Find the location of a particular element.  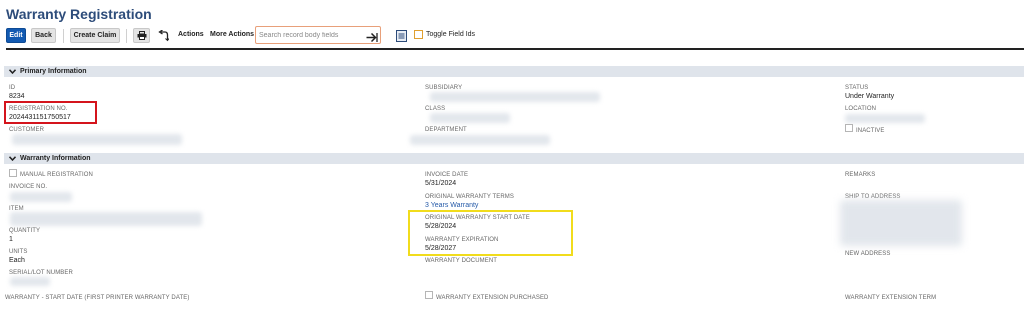

units-label: UNITS is located at coordinates (18, 252).